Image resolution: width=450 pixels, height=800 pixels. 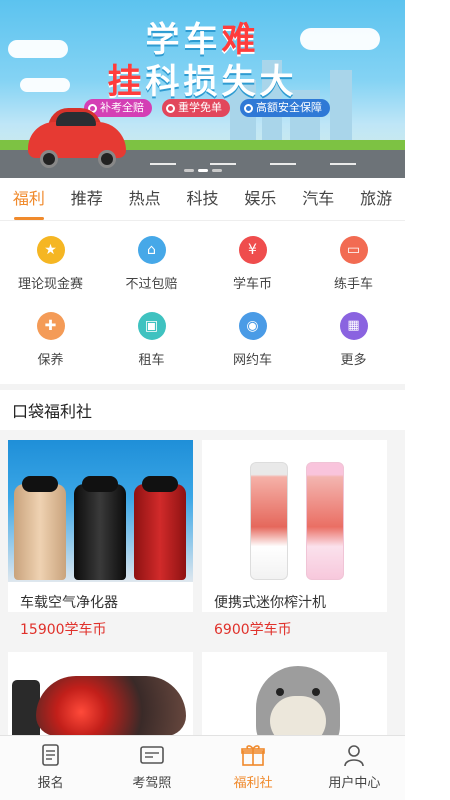 I want to click on grid-item-more: ▦ 更多, so click(x=353, y=340).